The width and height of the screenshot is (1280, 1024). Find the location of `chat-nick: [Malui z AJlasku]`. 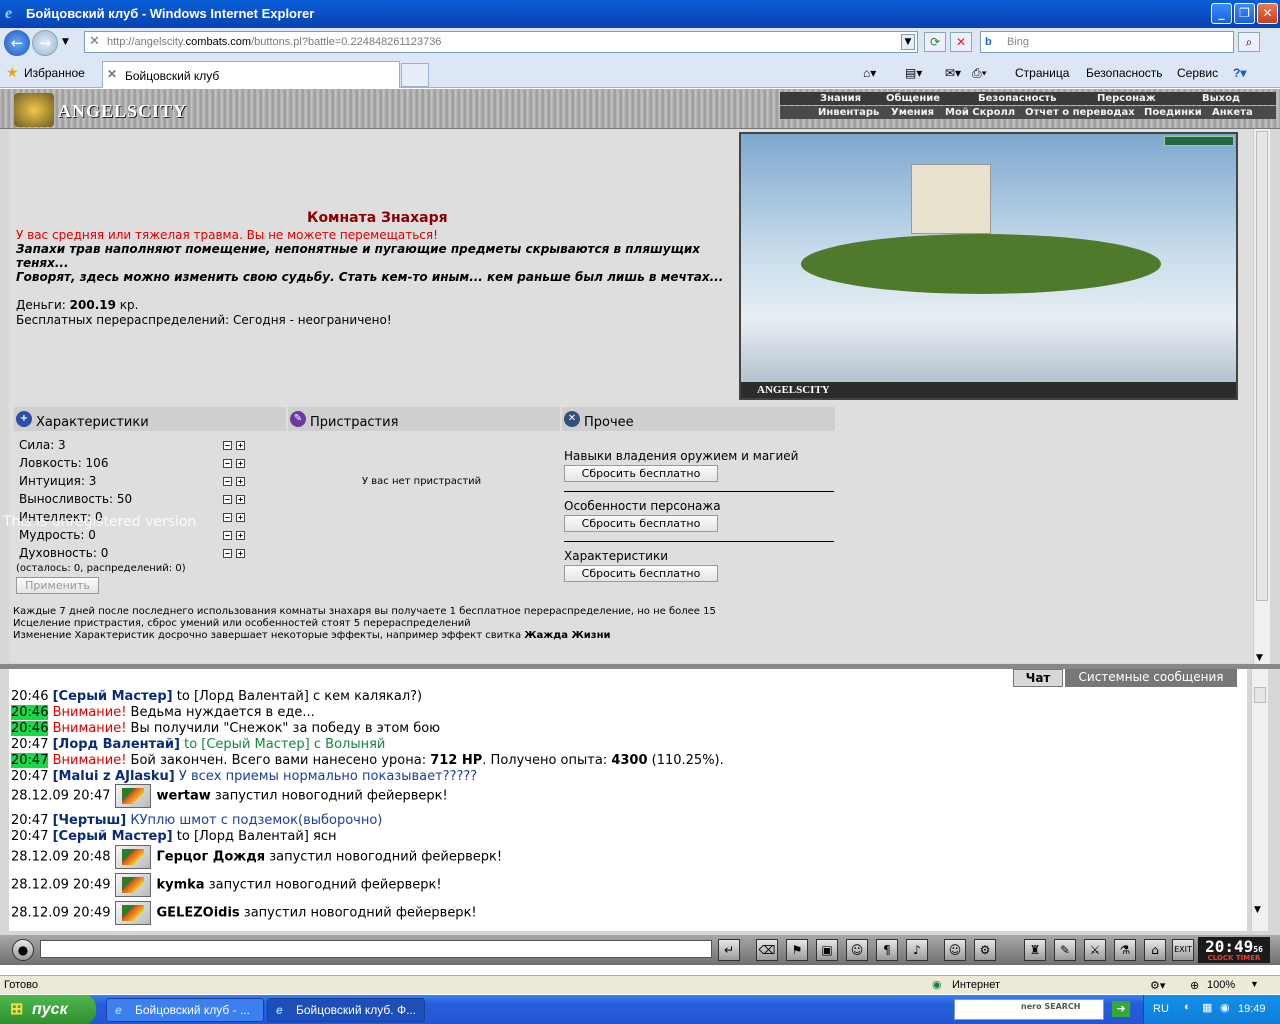

chat-nick: [Malui z AJlasku] is located at coordinates (114, 776).